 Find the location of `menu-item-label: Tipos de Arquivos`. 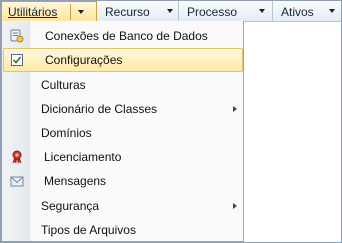

menu-item-label: Tipos de Arquivos is located at coordinates (88, 230).